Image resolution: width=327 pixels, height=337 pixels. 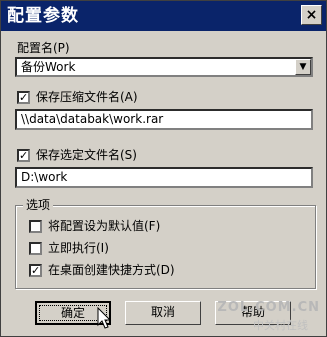 I want to click on selected-path-value: D:\work, so click(x=44, y=177).